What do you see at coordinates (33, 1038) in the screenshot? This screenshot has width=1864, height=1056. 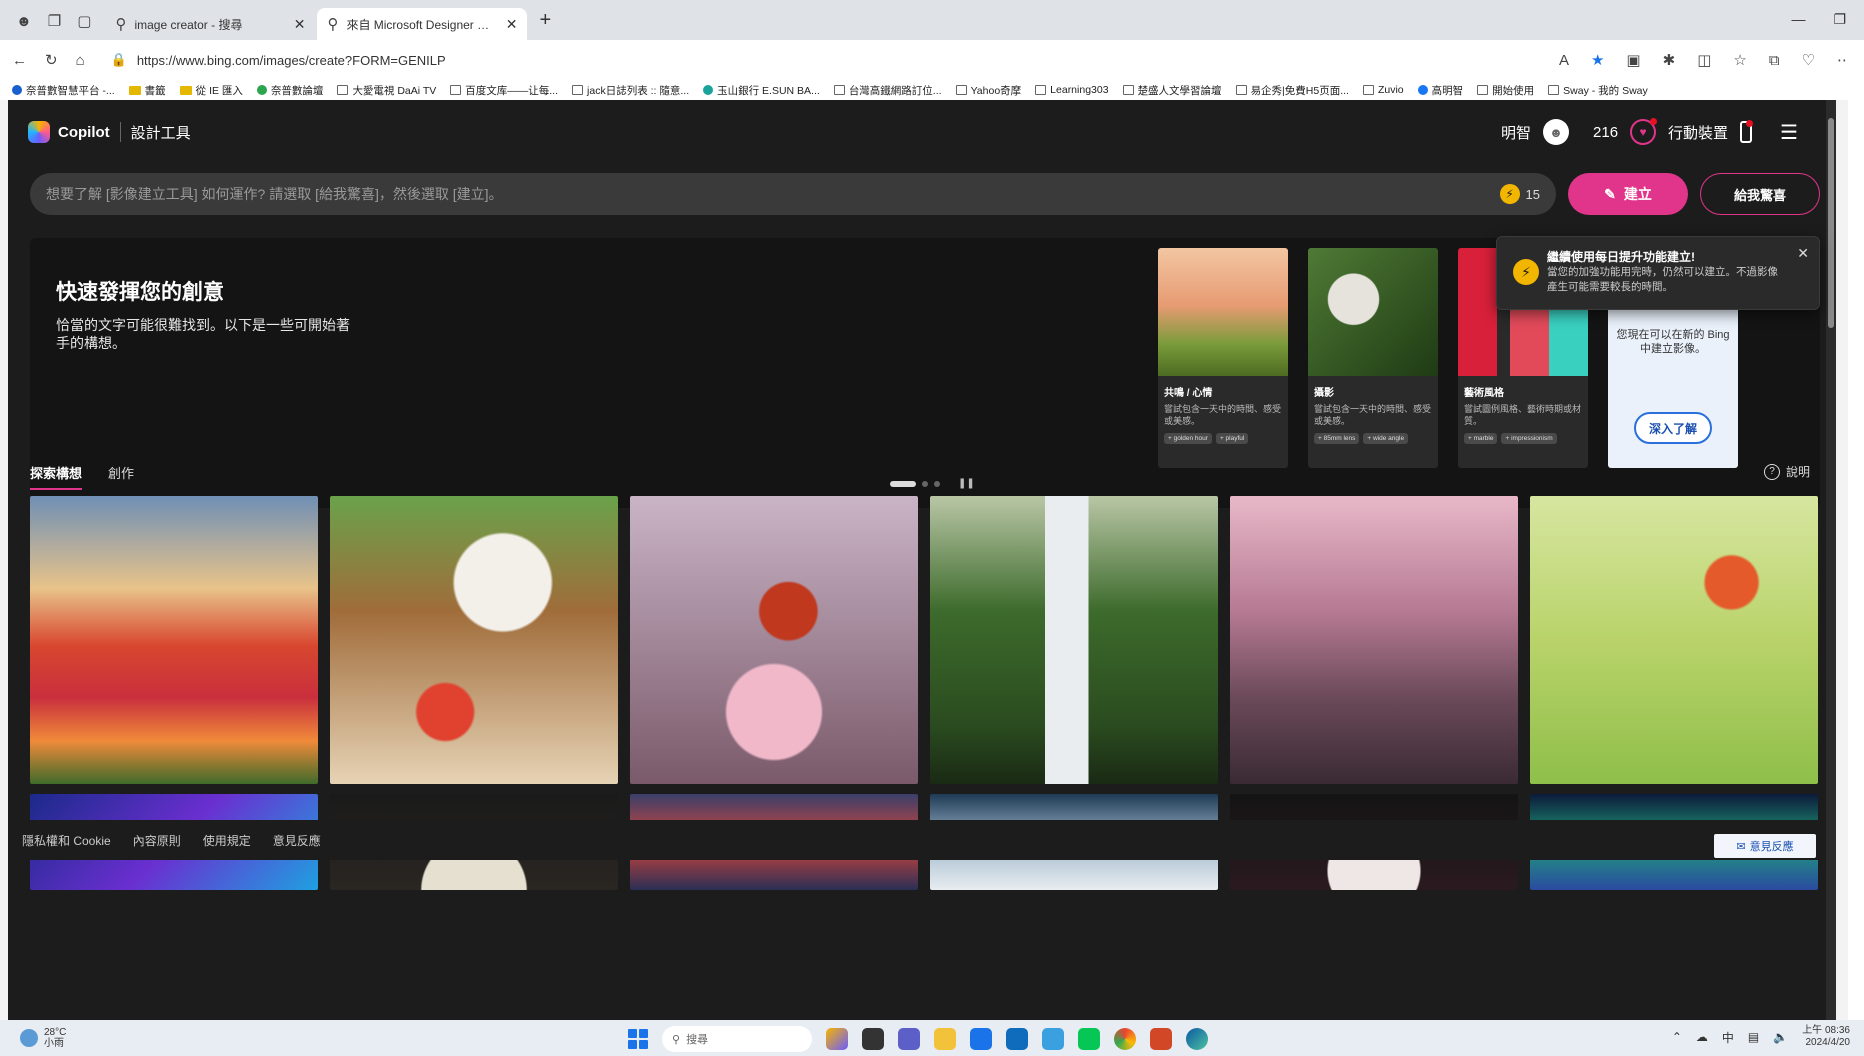 I see `weather-widget: 28°C 小雨` at bounding box center [33, 1038].